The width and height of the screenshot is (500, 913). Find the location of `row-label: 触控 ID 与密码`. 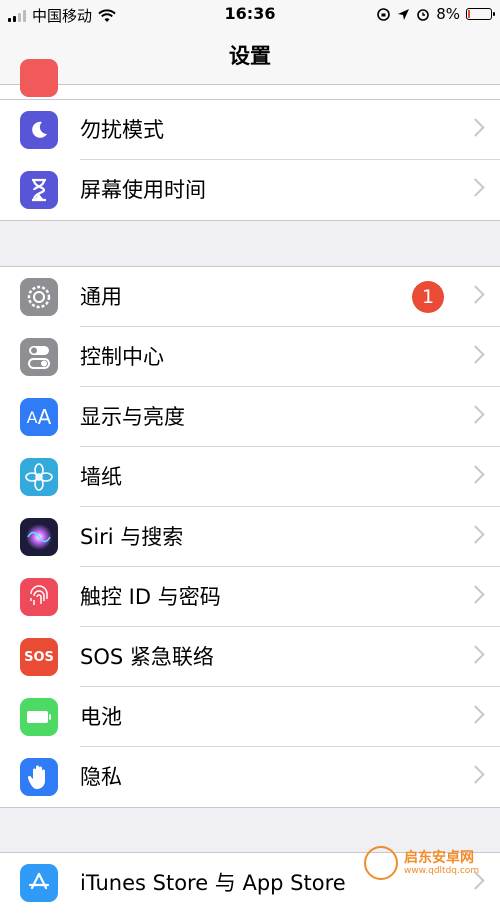

row-label: 触控 ID 与密码 is located at coordinates (150, 597).